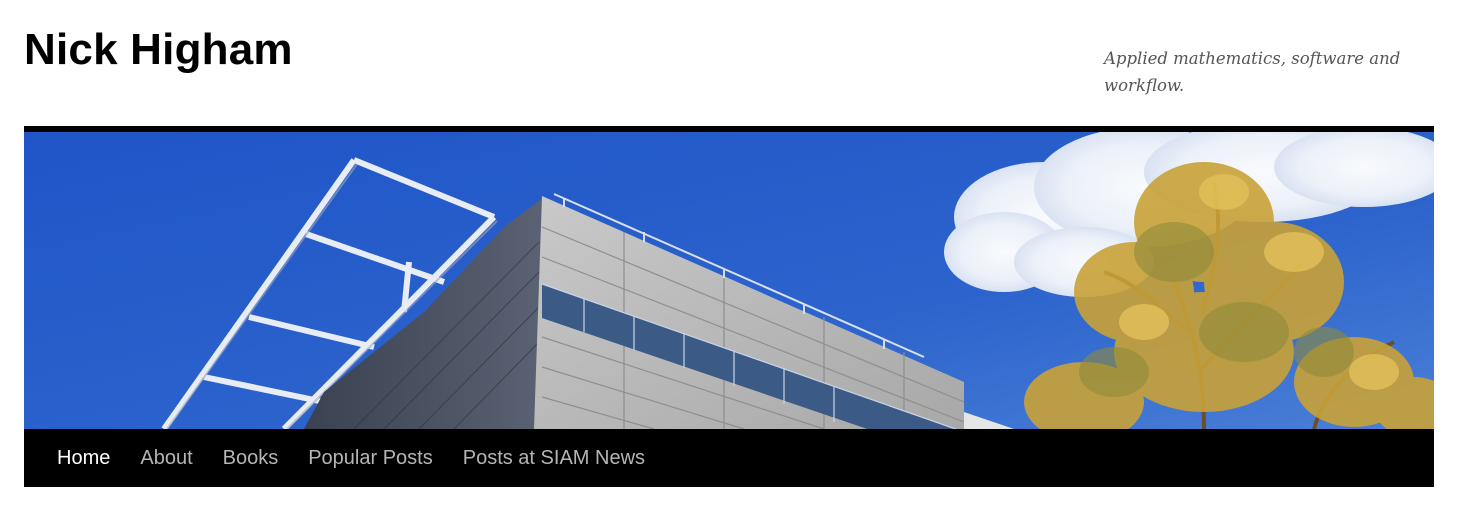  I want to click on site-title: Nick Higham, so click(158, 50).